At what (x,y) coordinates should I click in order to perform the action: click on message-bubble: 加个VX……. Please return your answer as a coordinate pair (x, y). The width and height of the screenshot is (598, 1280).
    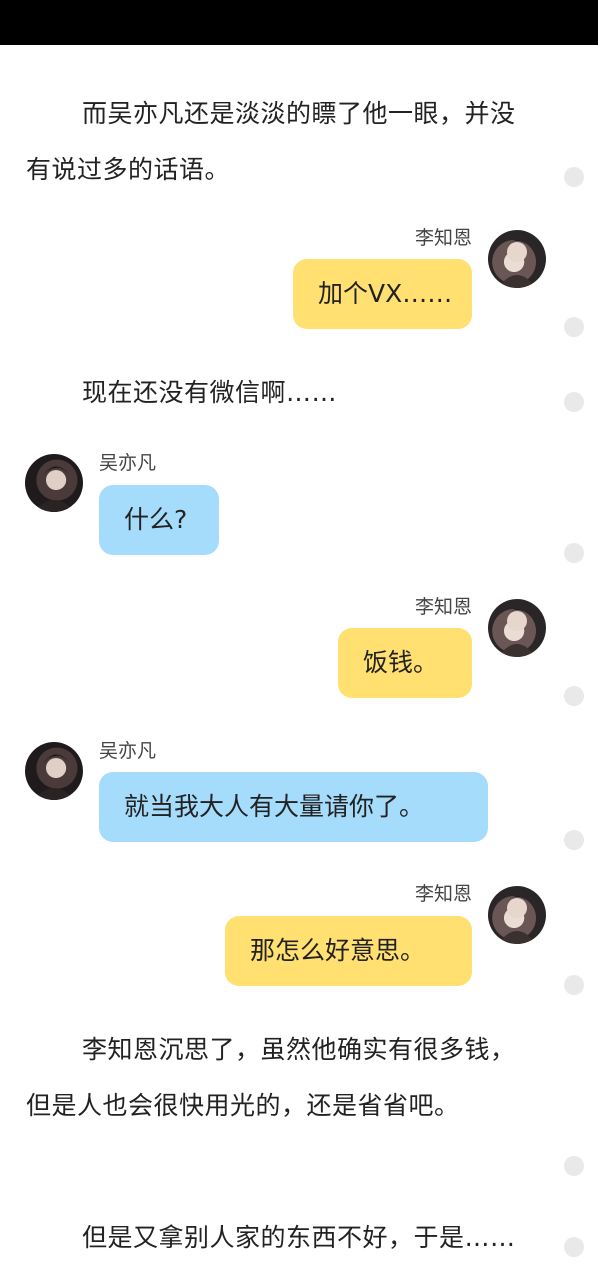
    Looking at the image, I should click on (382, 294).